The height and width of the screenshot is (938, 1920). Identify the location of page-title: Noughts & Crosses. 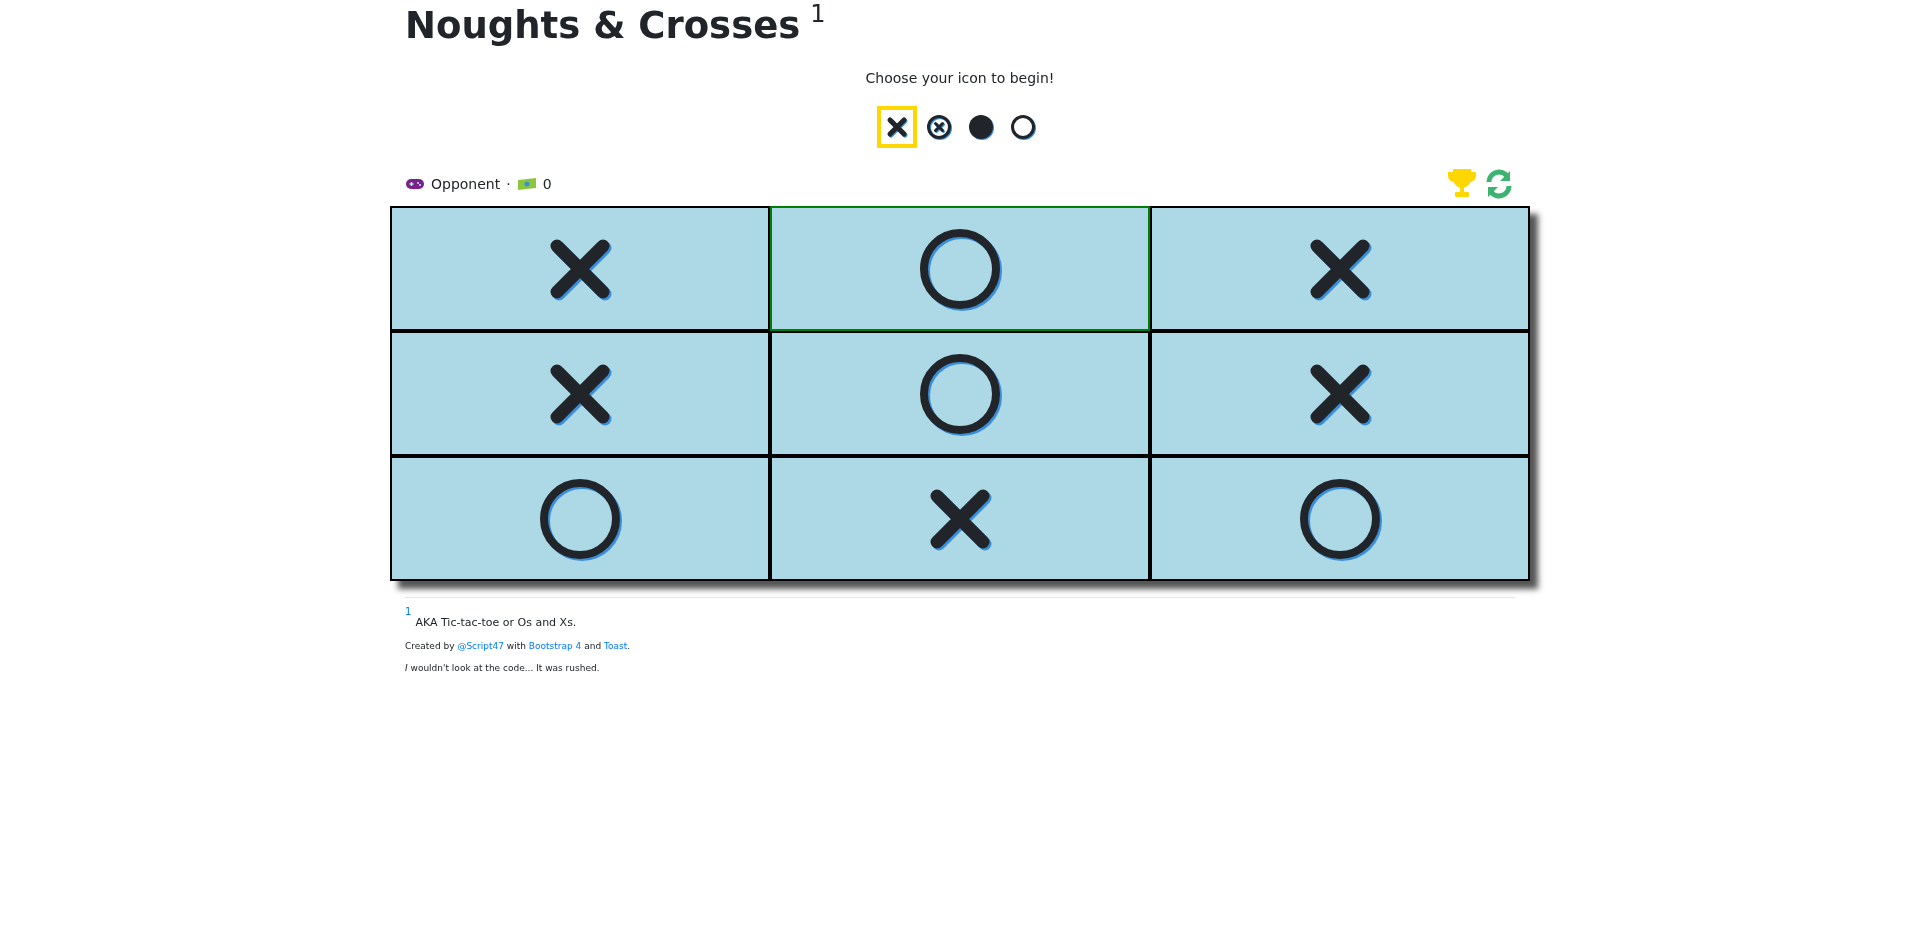
(603, 26).